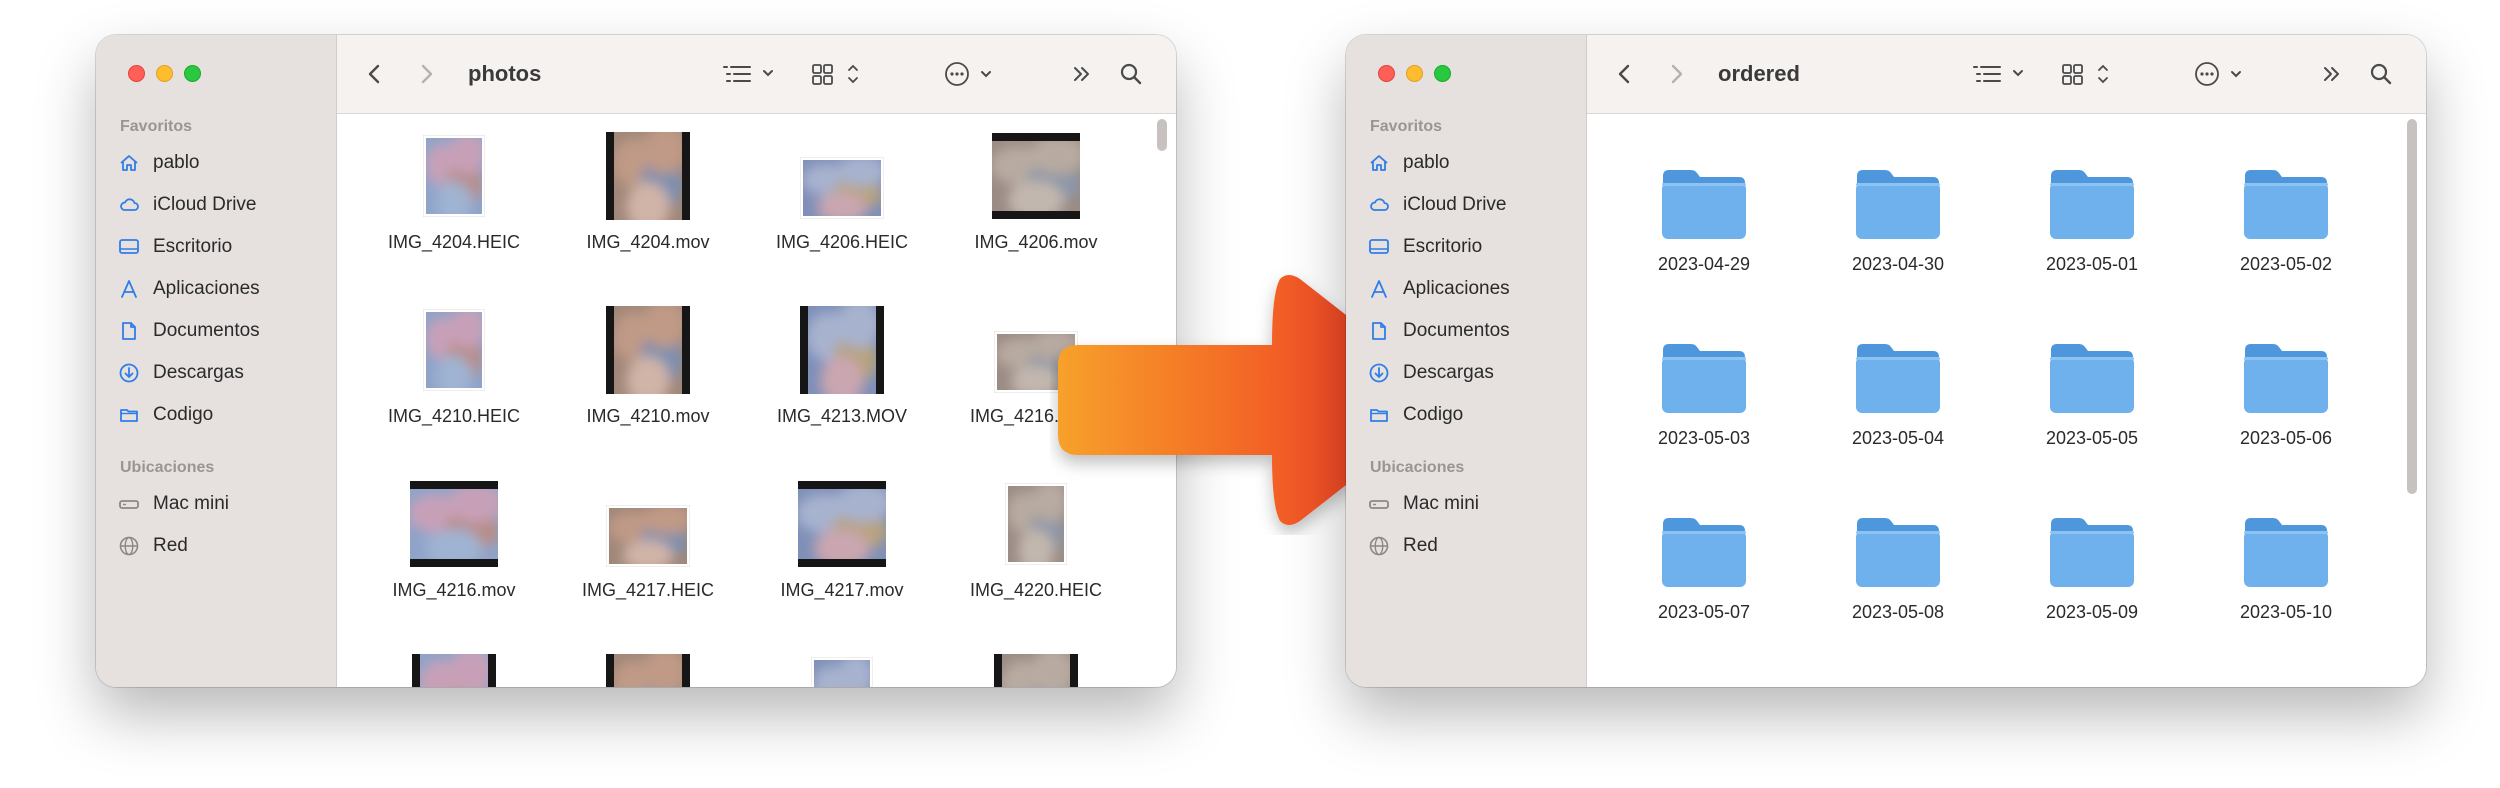 This screenshot has height=788, width=2500. What do you see at coordinates (842, 242) in the screenshot?
I see `item-name: IMG_4206.HEIC` at bounding box center [842, 242].